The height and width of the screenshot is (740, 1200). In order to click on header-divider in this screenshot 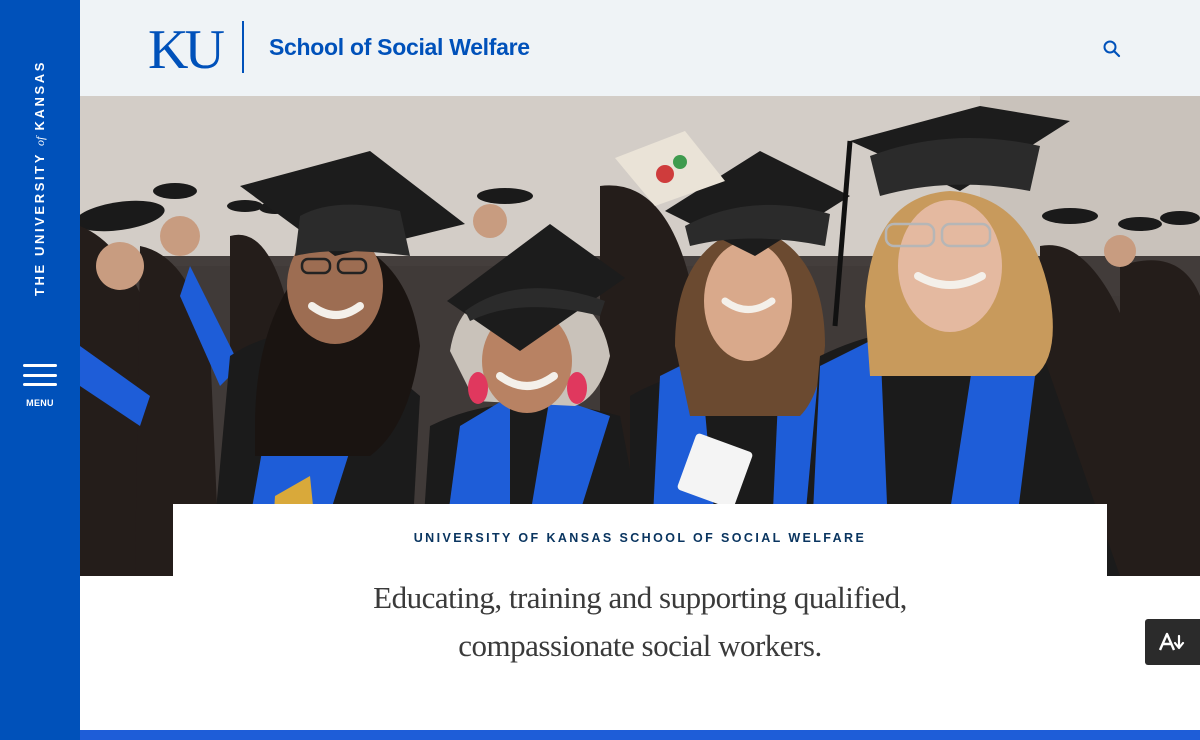, I will do `click(243, 47)`.